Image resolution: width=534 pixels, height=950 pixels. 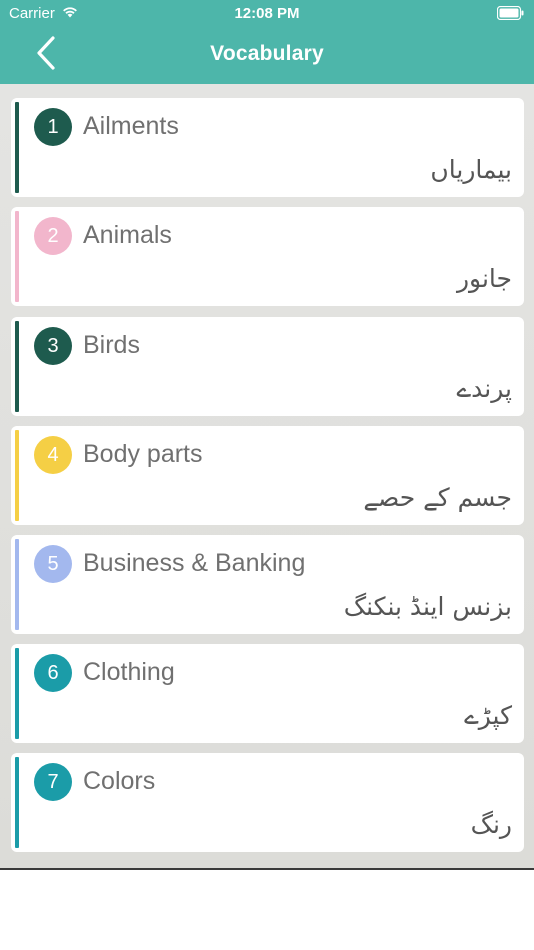 I want to click on number-badge: 3, so click(x=53, y=346).